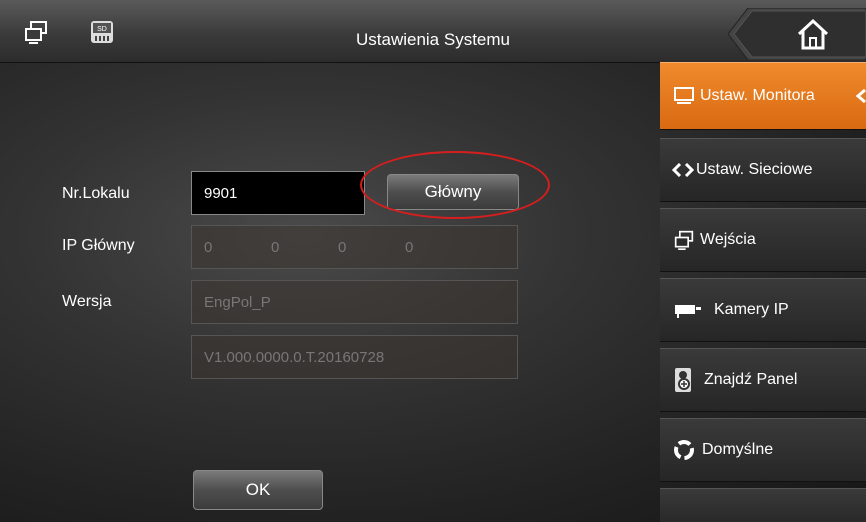 This screenshot has height=522, width=866. What do you see at coordinates (278, 193) in the screenshot?
I see `room-number-input: 9901` at bounding box center [278, 193].